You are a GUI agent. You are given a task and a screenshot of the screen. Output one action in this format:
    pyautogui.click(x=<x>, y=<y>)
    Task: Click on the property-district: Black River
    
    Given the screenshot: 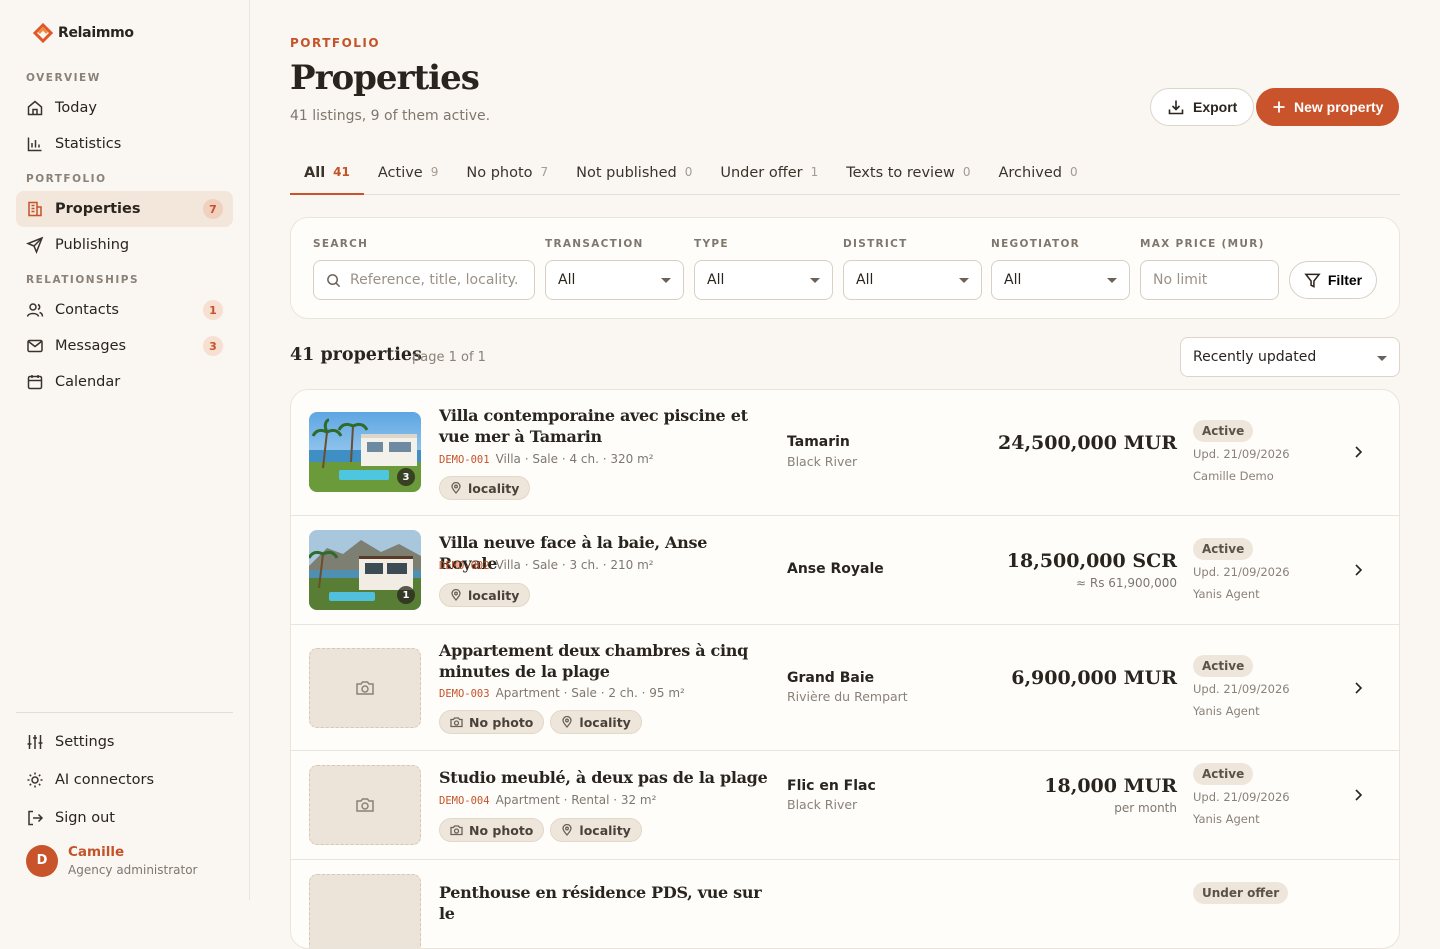 What is the action you would take?
    pyautogui.click(x=822, y=461)
    